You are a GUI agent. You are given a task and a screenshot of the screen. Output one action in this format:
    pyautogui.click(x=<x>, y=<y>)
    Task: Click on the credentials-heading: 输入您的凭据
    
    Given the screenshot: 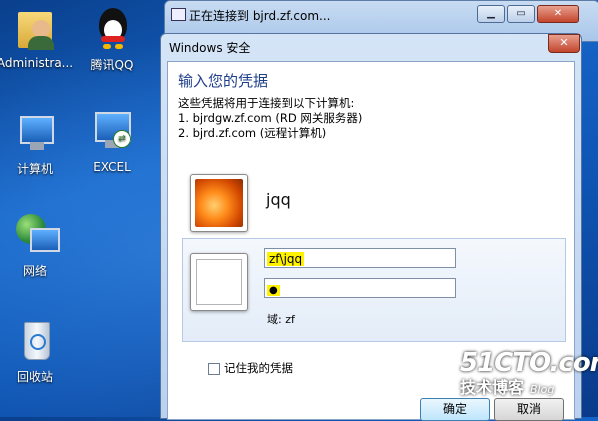 What is the action you would take?
    pyautogui.click(x=223, y=81)
    